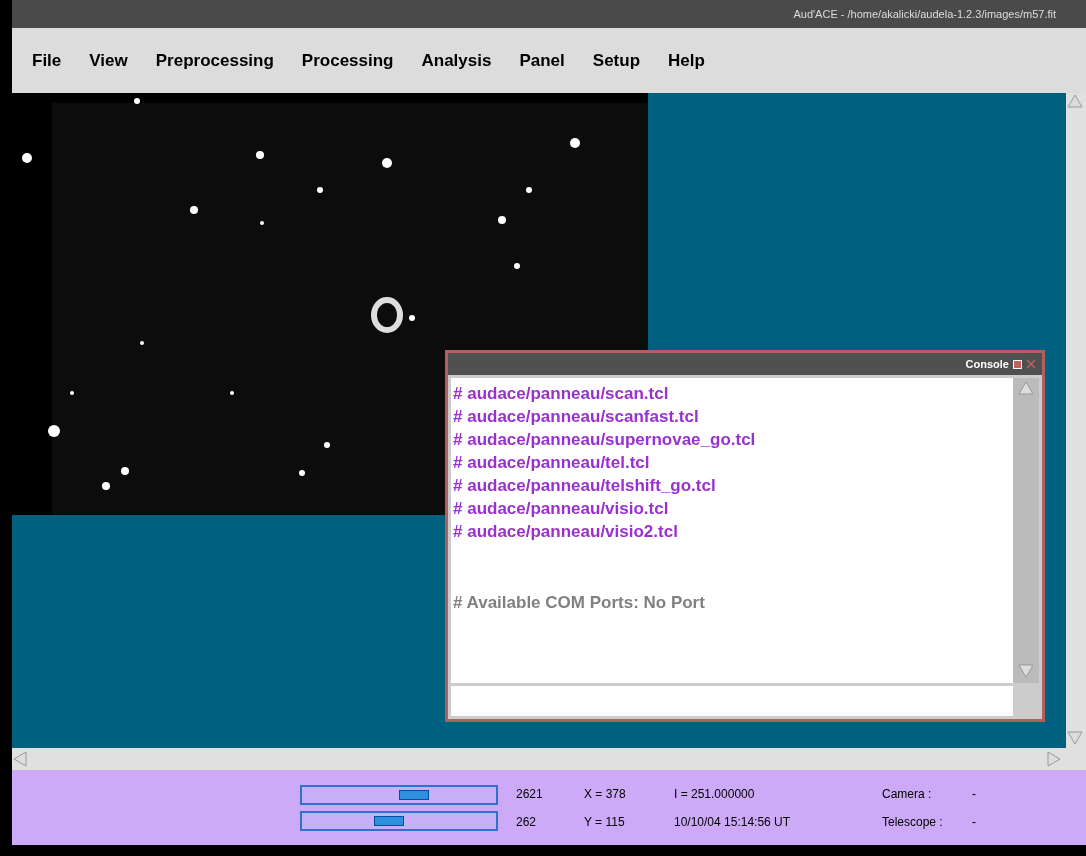 The width and height of the screenshot is (1086, 856). Describe the element at coordinates (616, 60) in the screenshot. I see `menu-item: Setup` at that location.